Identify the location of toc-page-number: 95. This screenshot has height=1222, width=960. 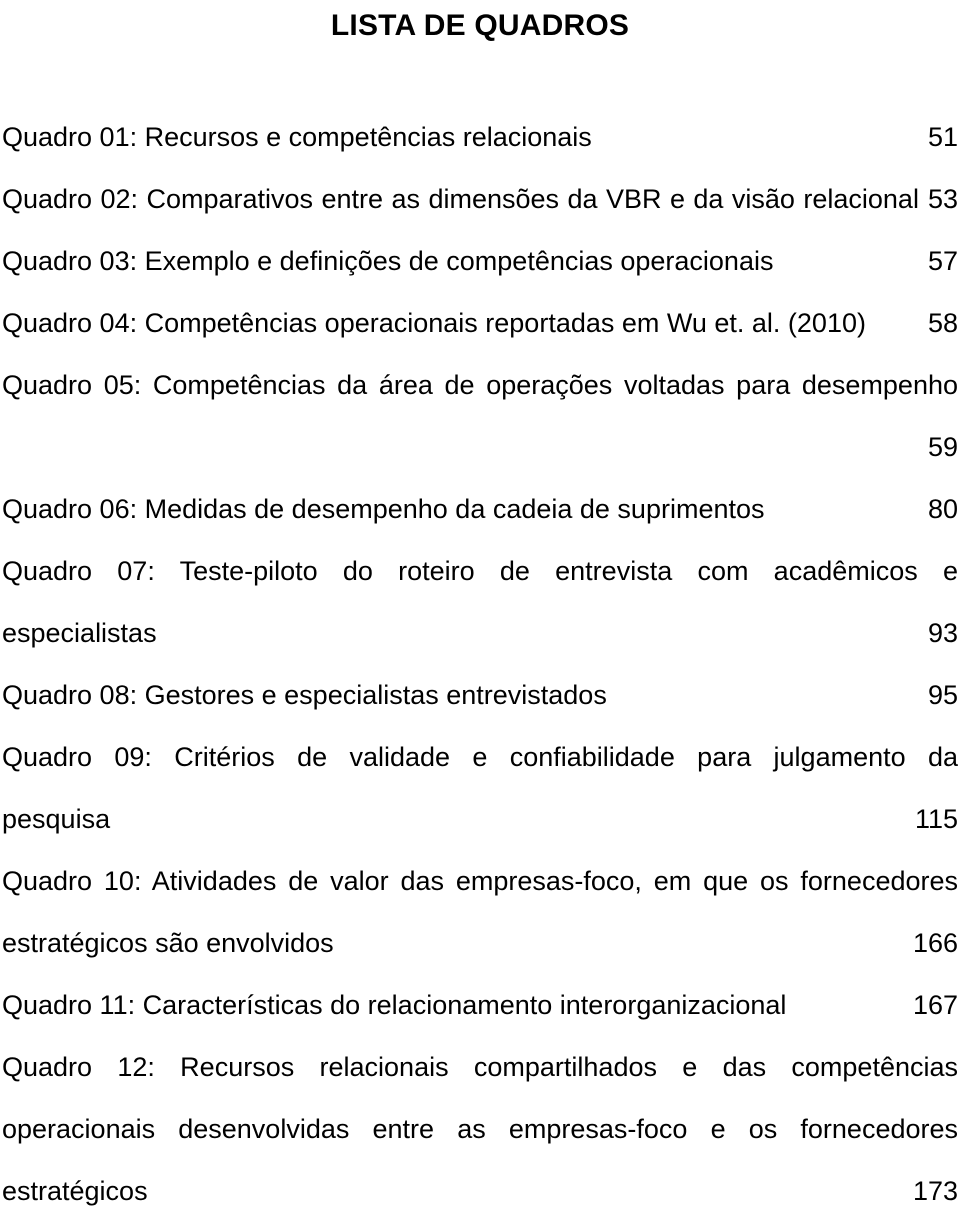
(942, 695).